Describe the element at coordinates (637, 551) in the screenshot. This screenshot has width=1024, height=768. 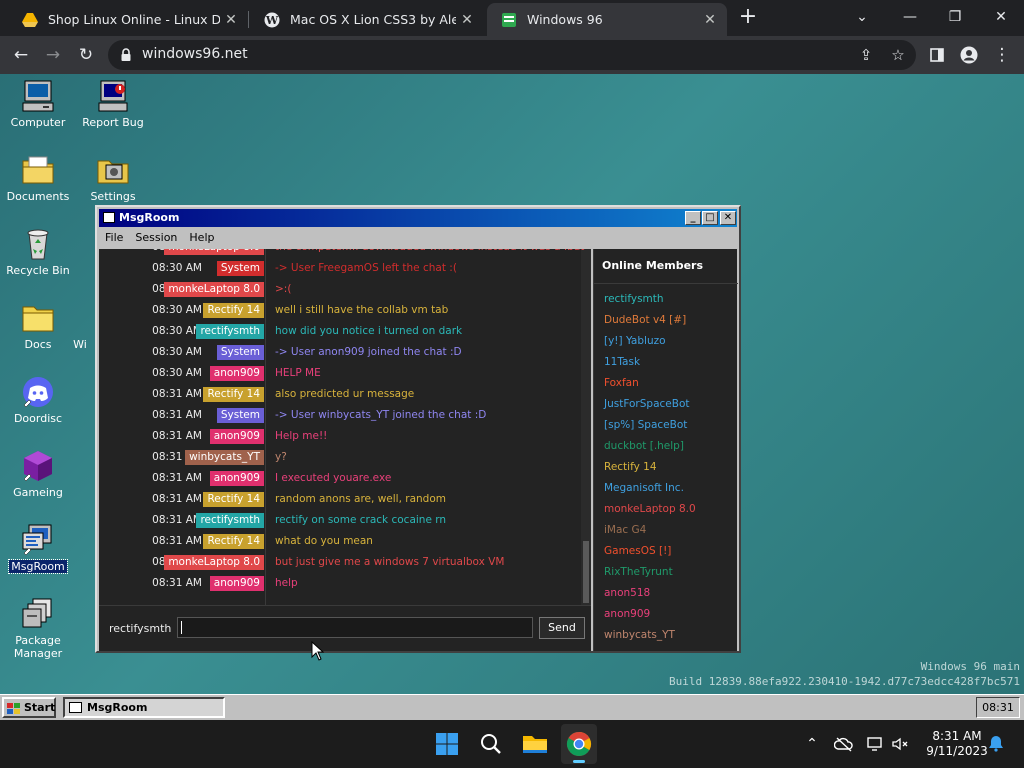
I see `member-list-item: GamesOS [!]` at that location.